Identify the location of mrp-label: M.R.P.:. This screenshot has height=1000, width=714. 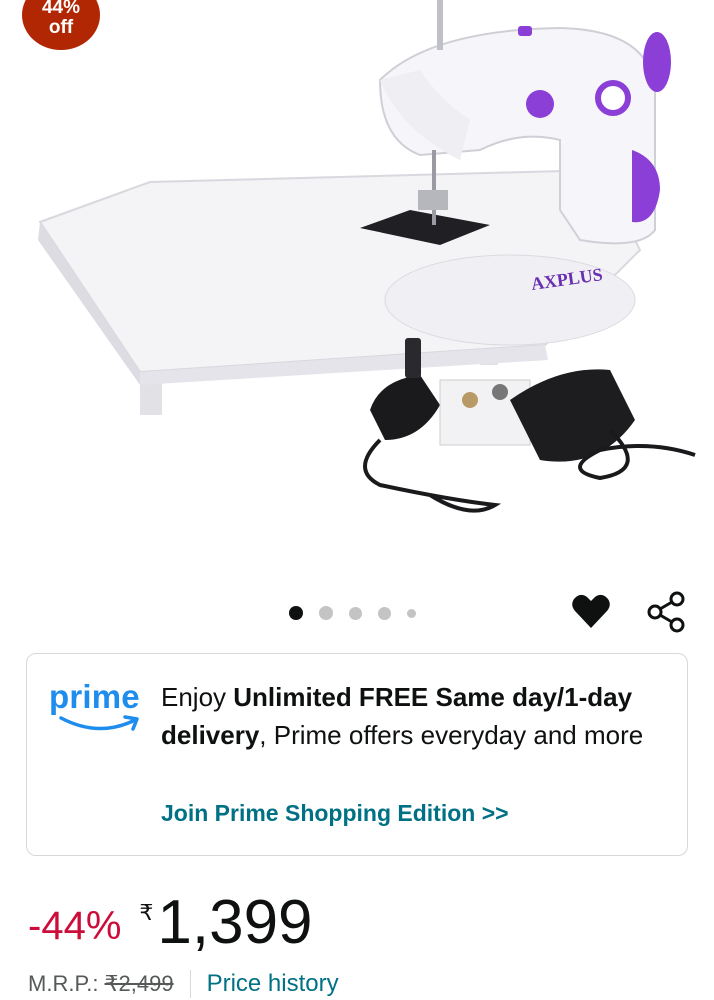
(63, 983).